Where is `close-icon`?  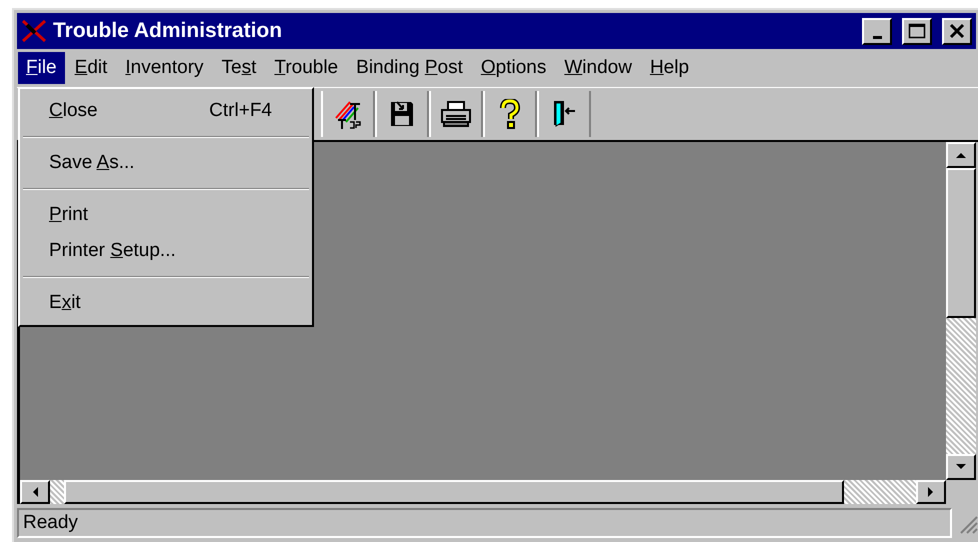 close-icon is located at coordinates (957, 31).